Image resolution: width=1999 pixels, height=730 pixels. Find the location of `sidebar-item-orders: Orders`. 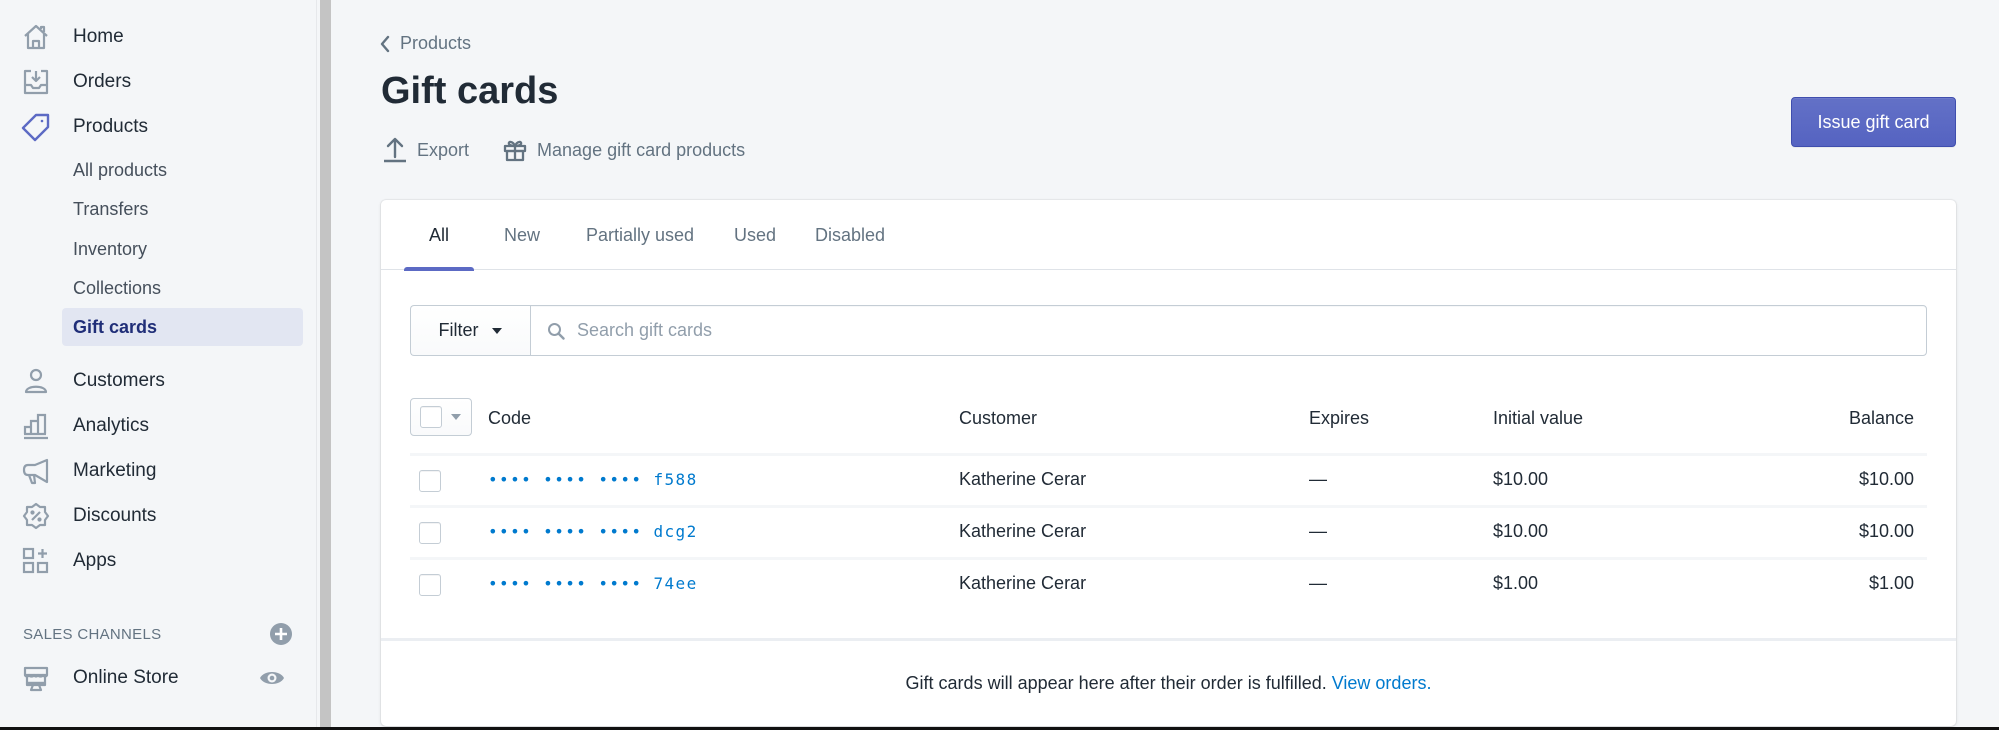

sidebar-item-orders: Orders is located at coordinates (158, 82).